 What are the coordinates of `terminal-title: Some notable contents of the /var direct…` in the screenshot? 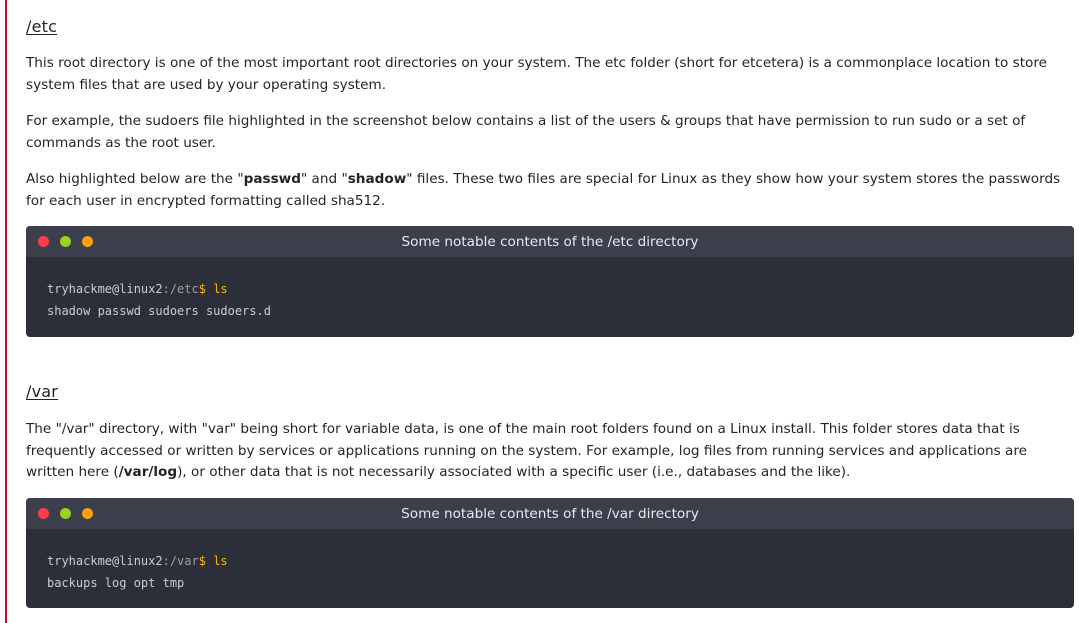 It's located at (550, 513).